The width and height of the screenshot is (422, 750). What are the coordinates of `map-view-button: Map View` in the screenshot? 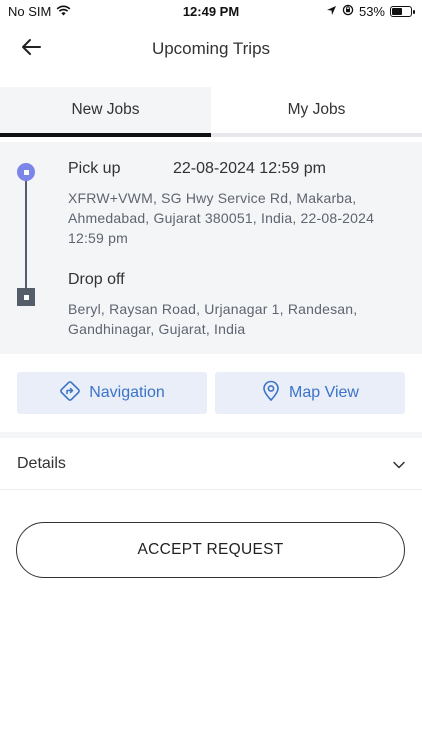 It's located at (310, 393).